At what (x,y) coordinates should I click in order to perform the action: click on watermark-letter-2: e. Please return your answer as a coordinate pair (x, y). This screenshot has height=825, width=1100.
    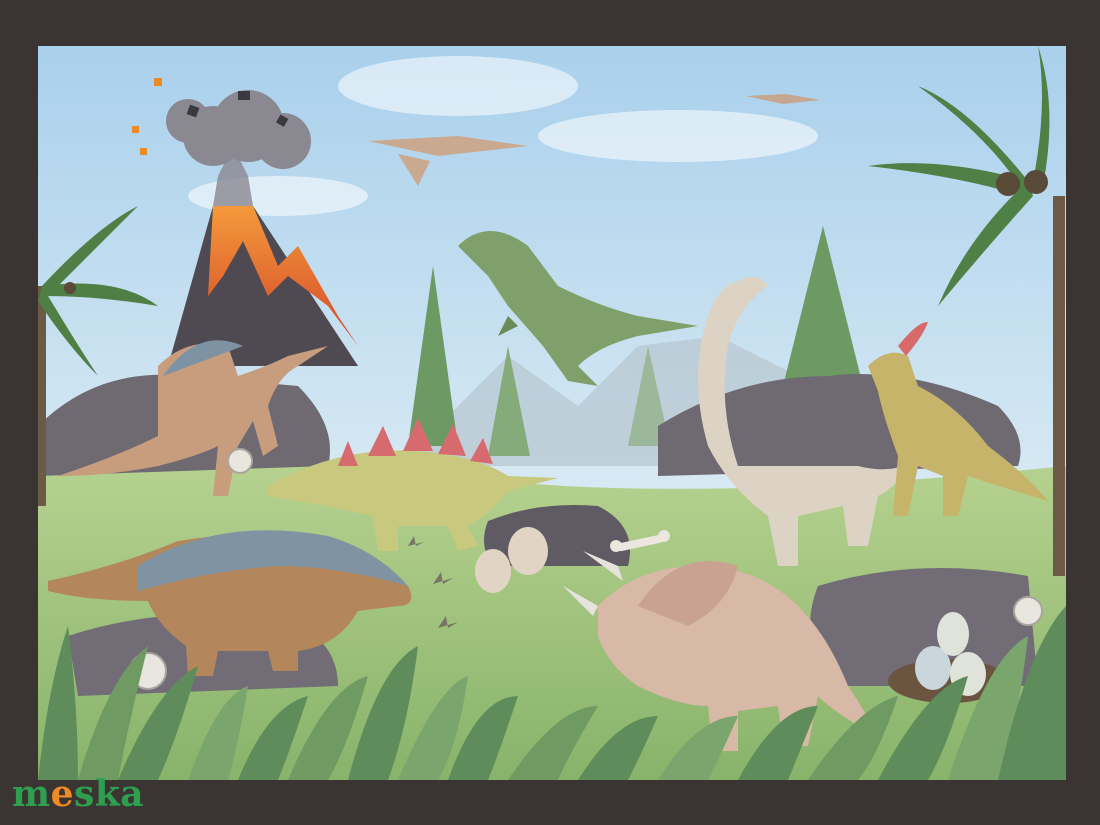
    Looking at the image, I should click on (62, 794).